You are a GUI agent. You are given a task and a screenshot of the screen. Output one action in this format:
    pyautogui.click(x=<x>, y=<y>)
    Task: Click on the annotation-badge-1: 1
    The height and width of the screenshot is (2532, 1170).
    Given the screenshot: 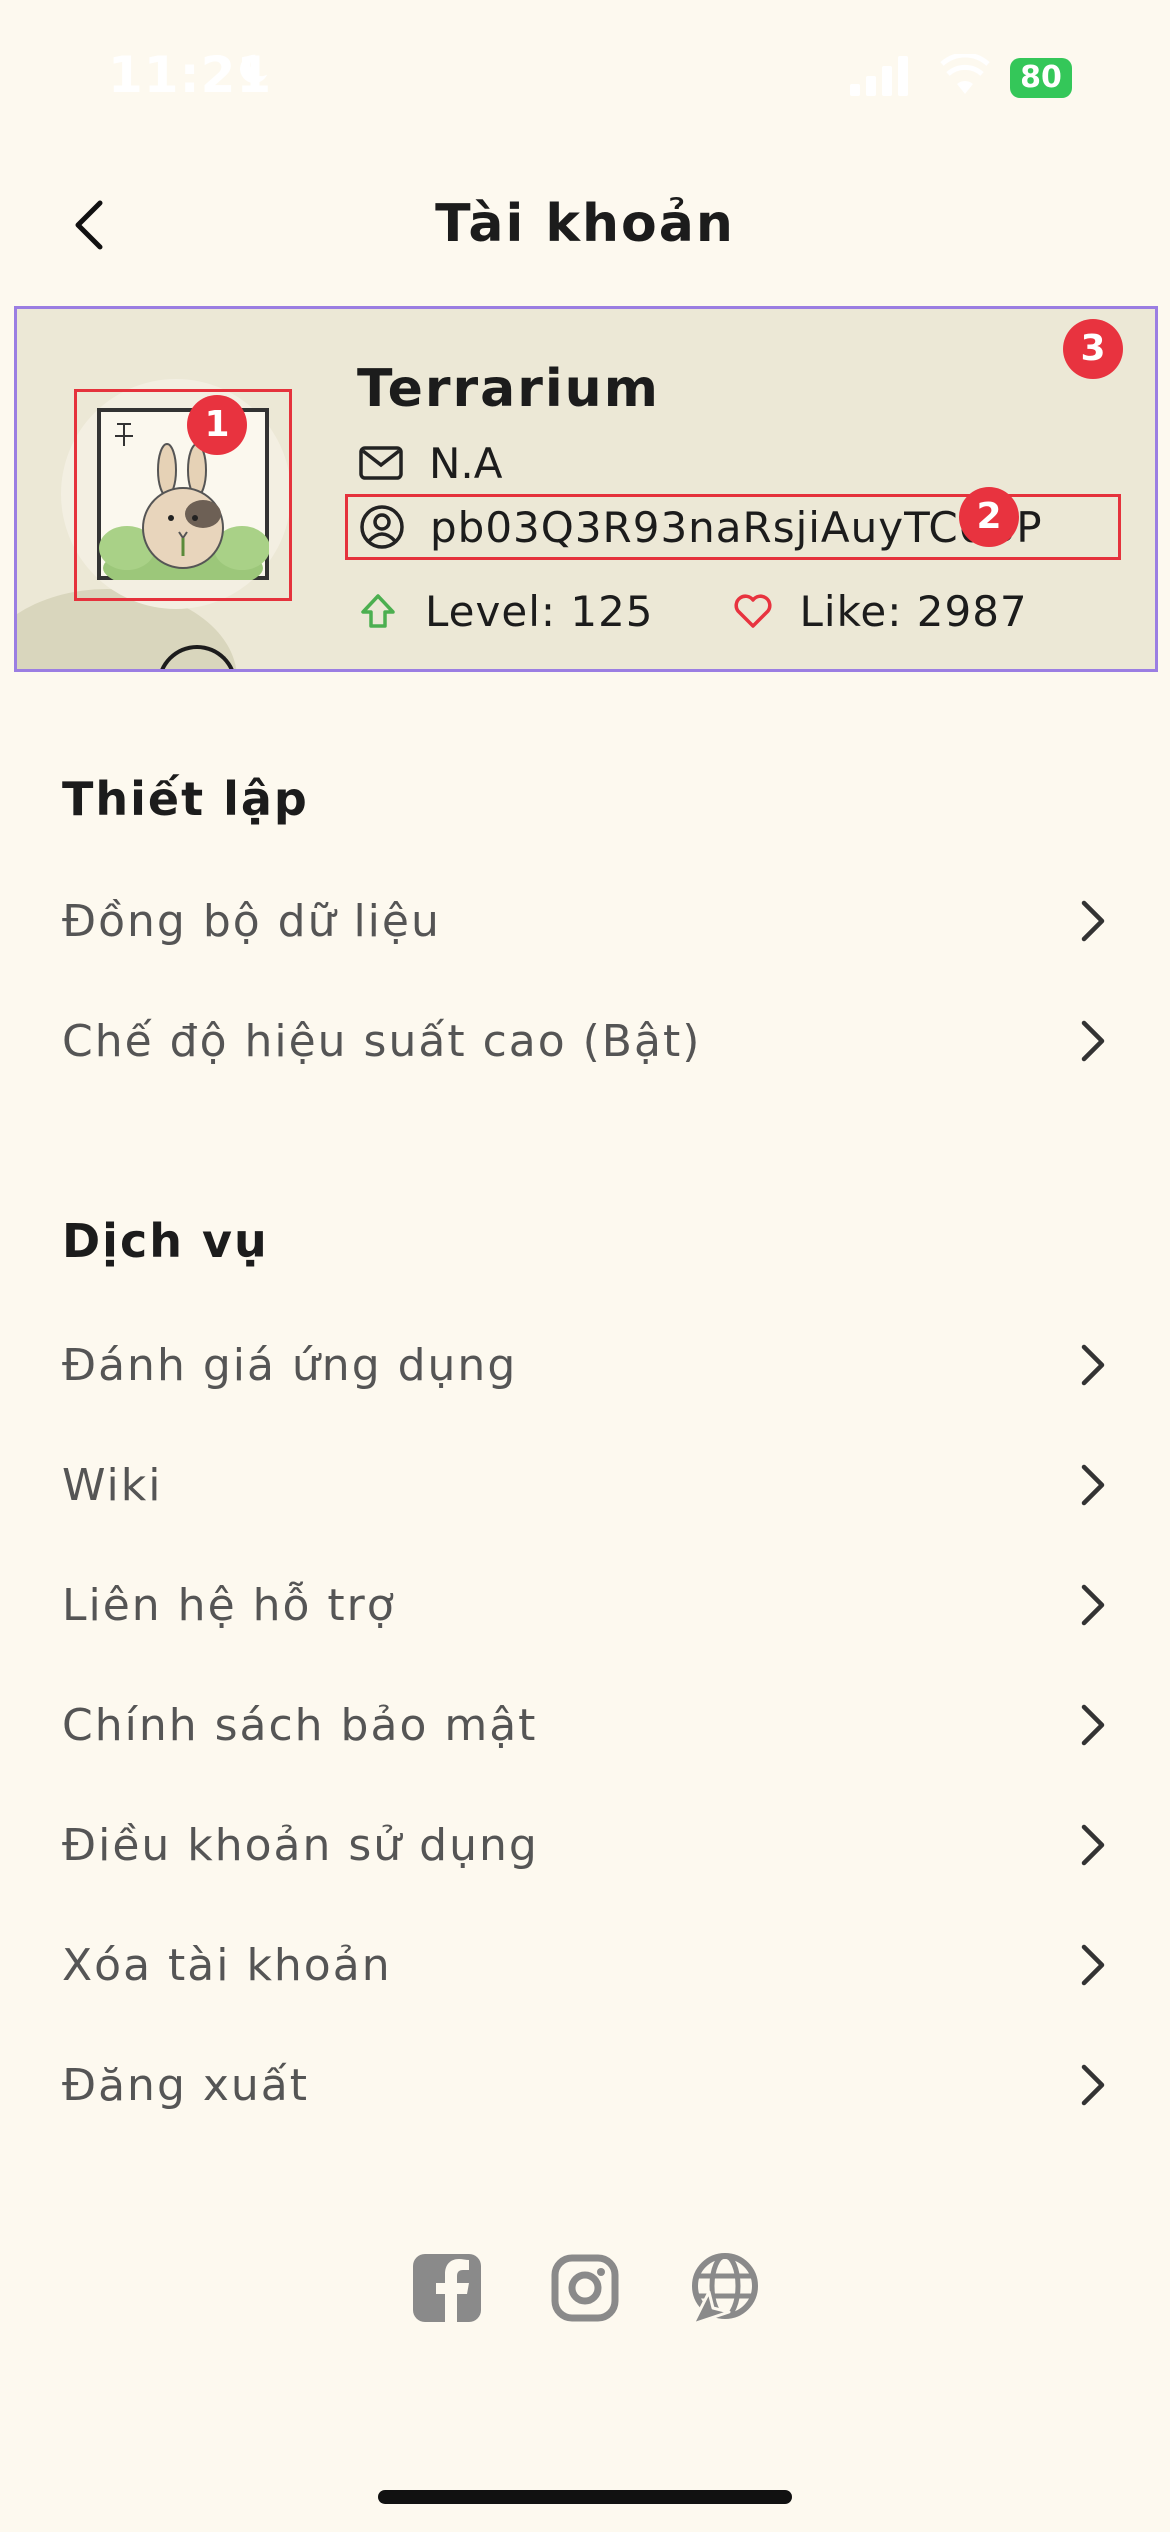 What is the action you would take?
    pyautogui.click(x=217, y=425)
    